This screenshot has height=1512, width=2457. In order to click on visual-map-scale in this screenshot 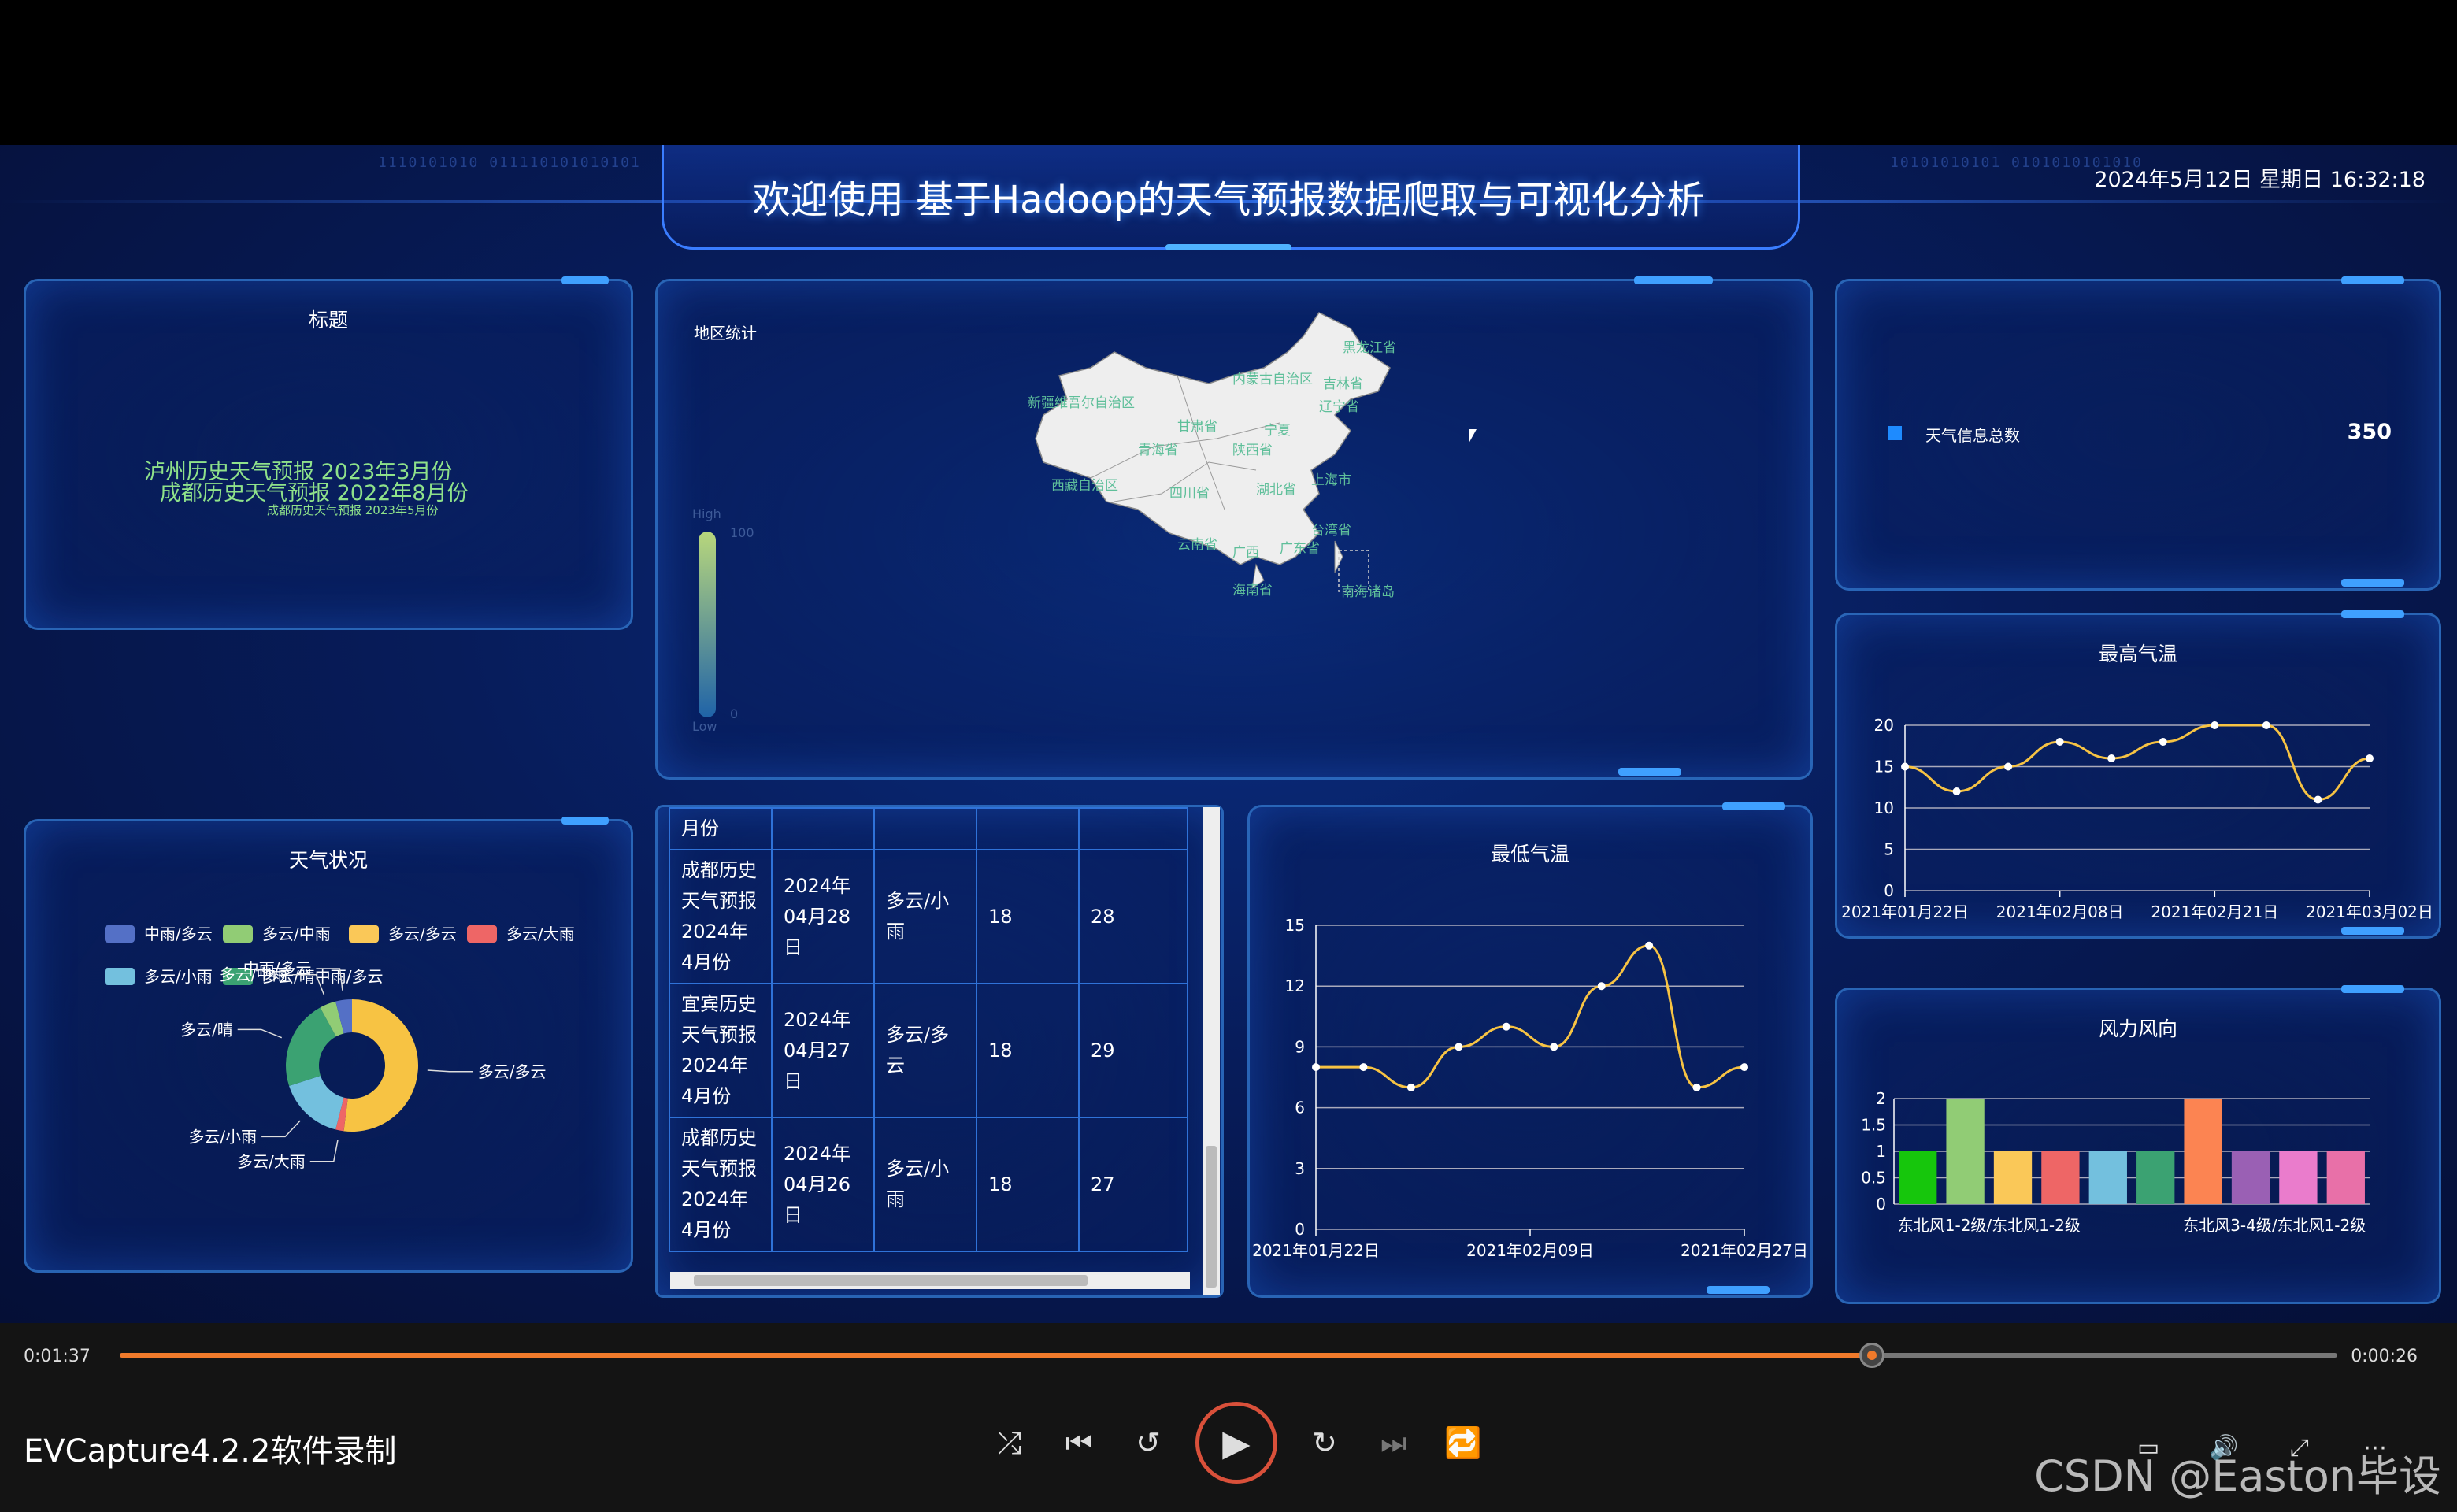, I will do `click(707, 624)`.